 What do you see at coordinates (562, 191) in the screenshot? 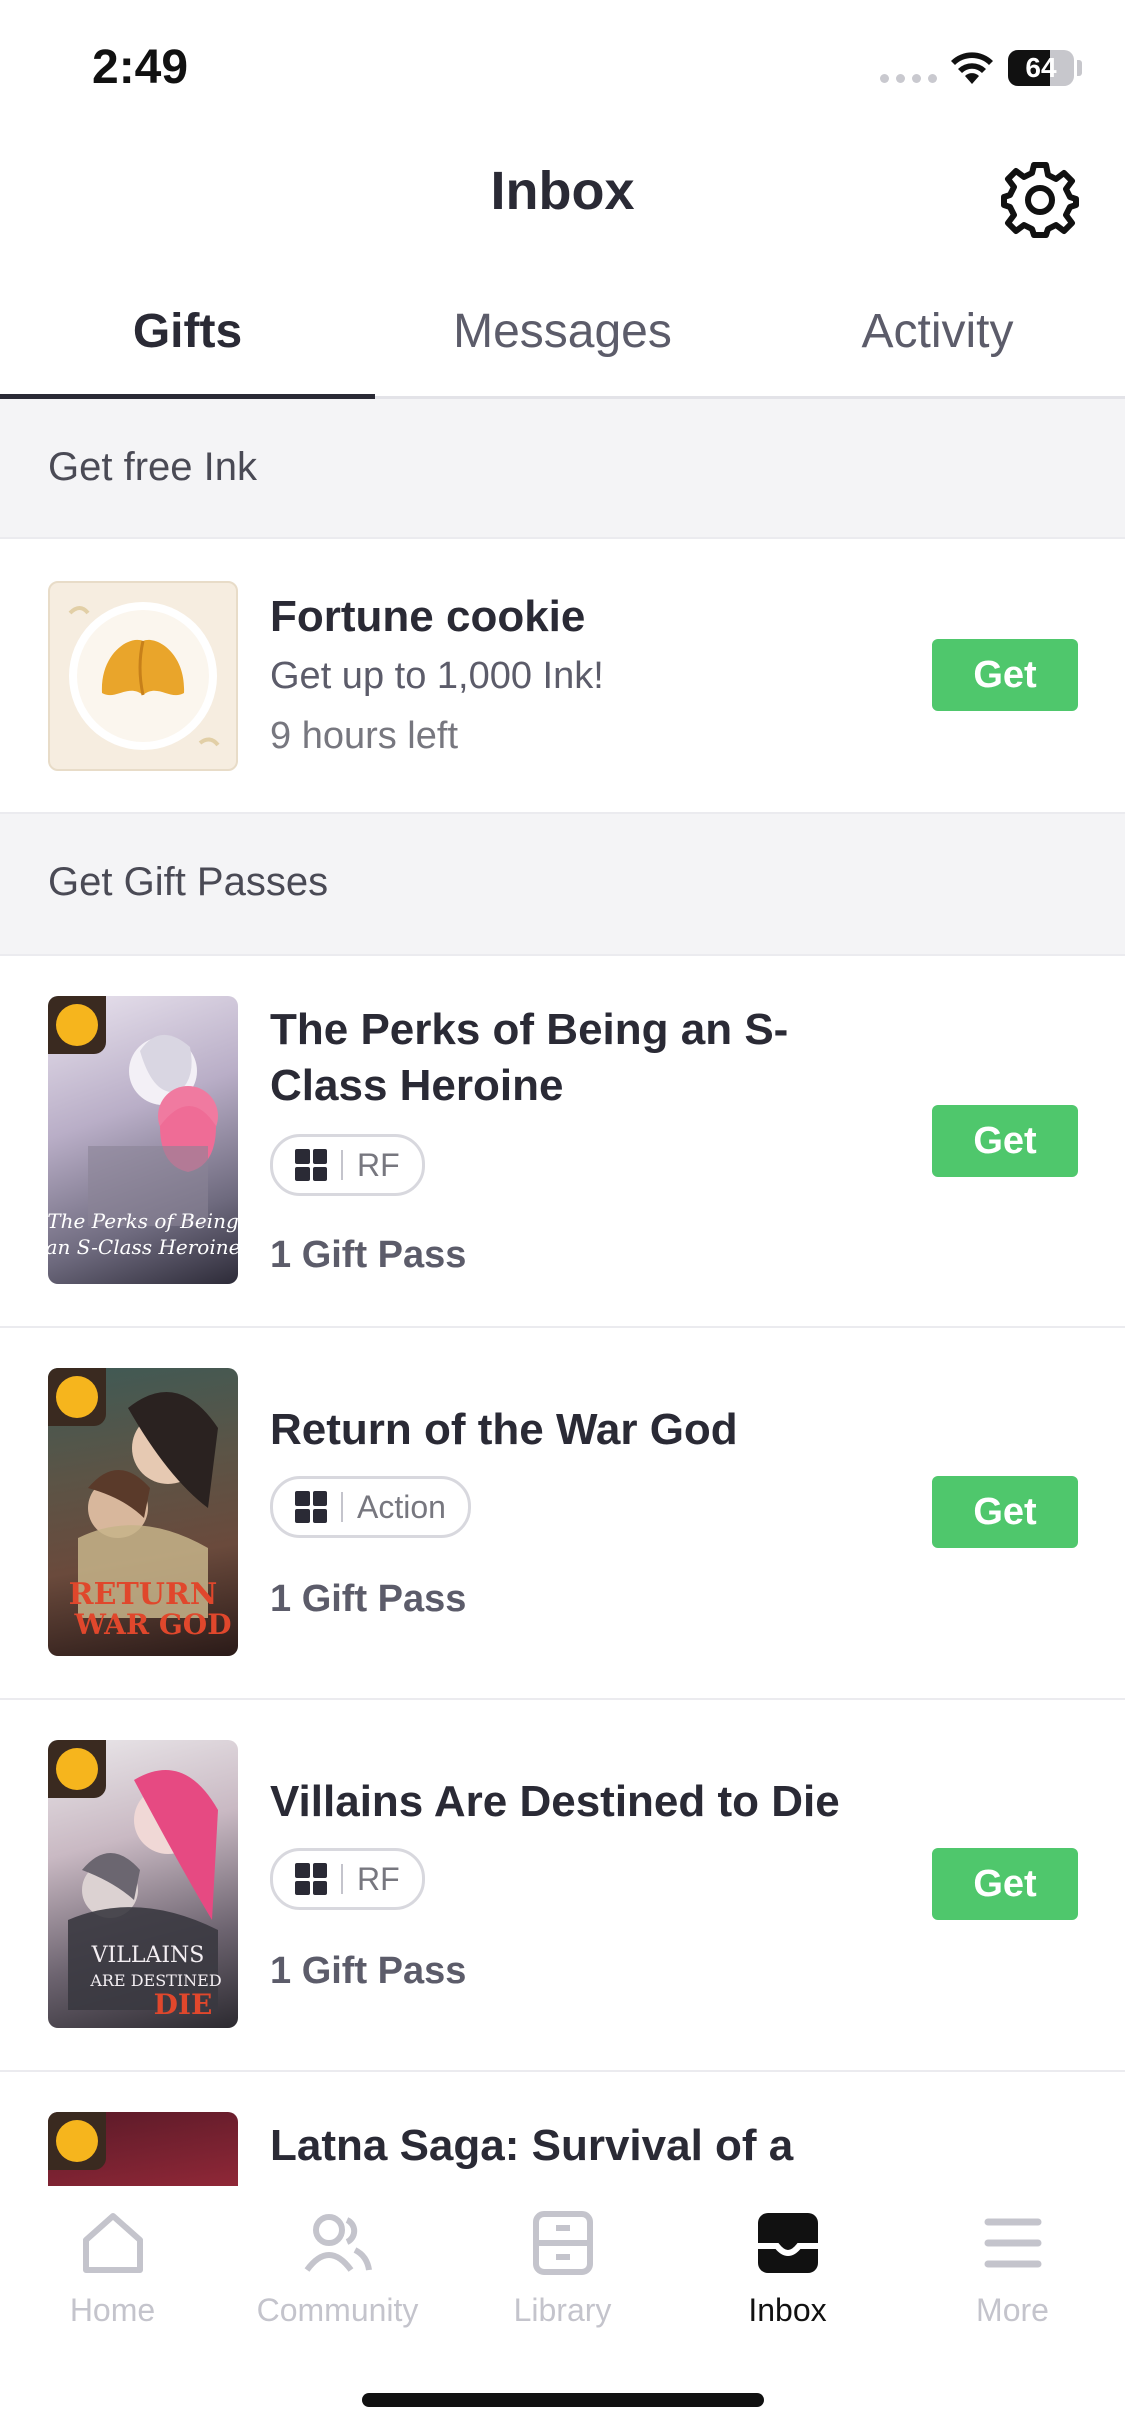
I see `page-title: Inbox` at bounding box center [562, 191].